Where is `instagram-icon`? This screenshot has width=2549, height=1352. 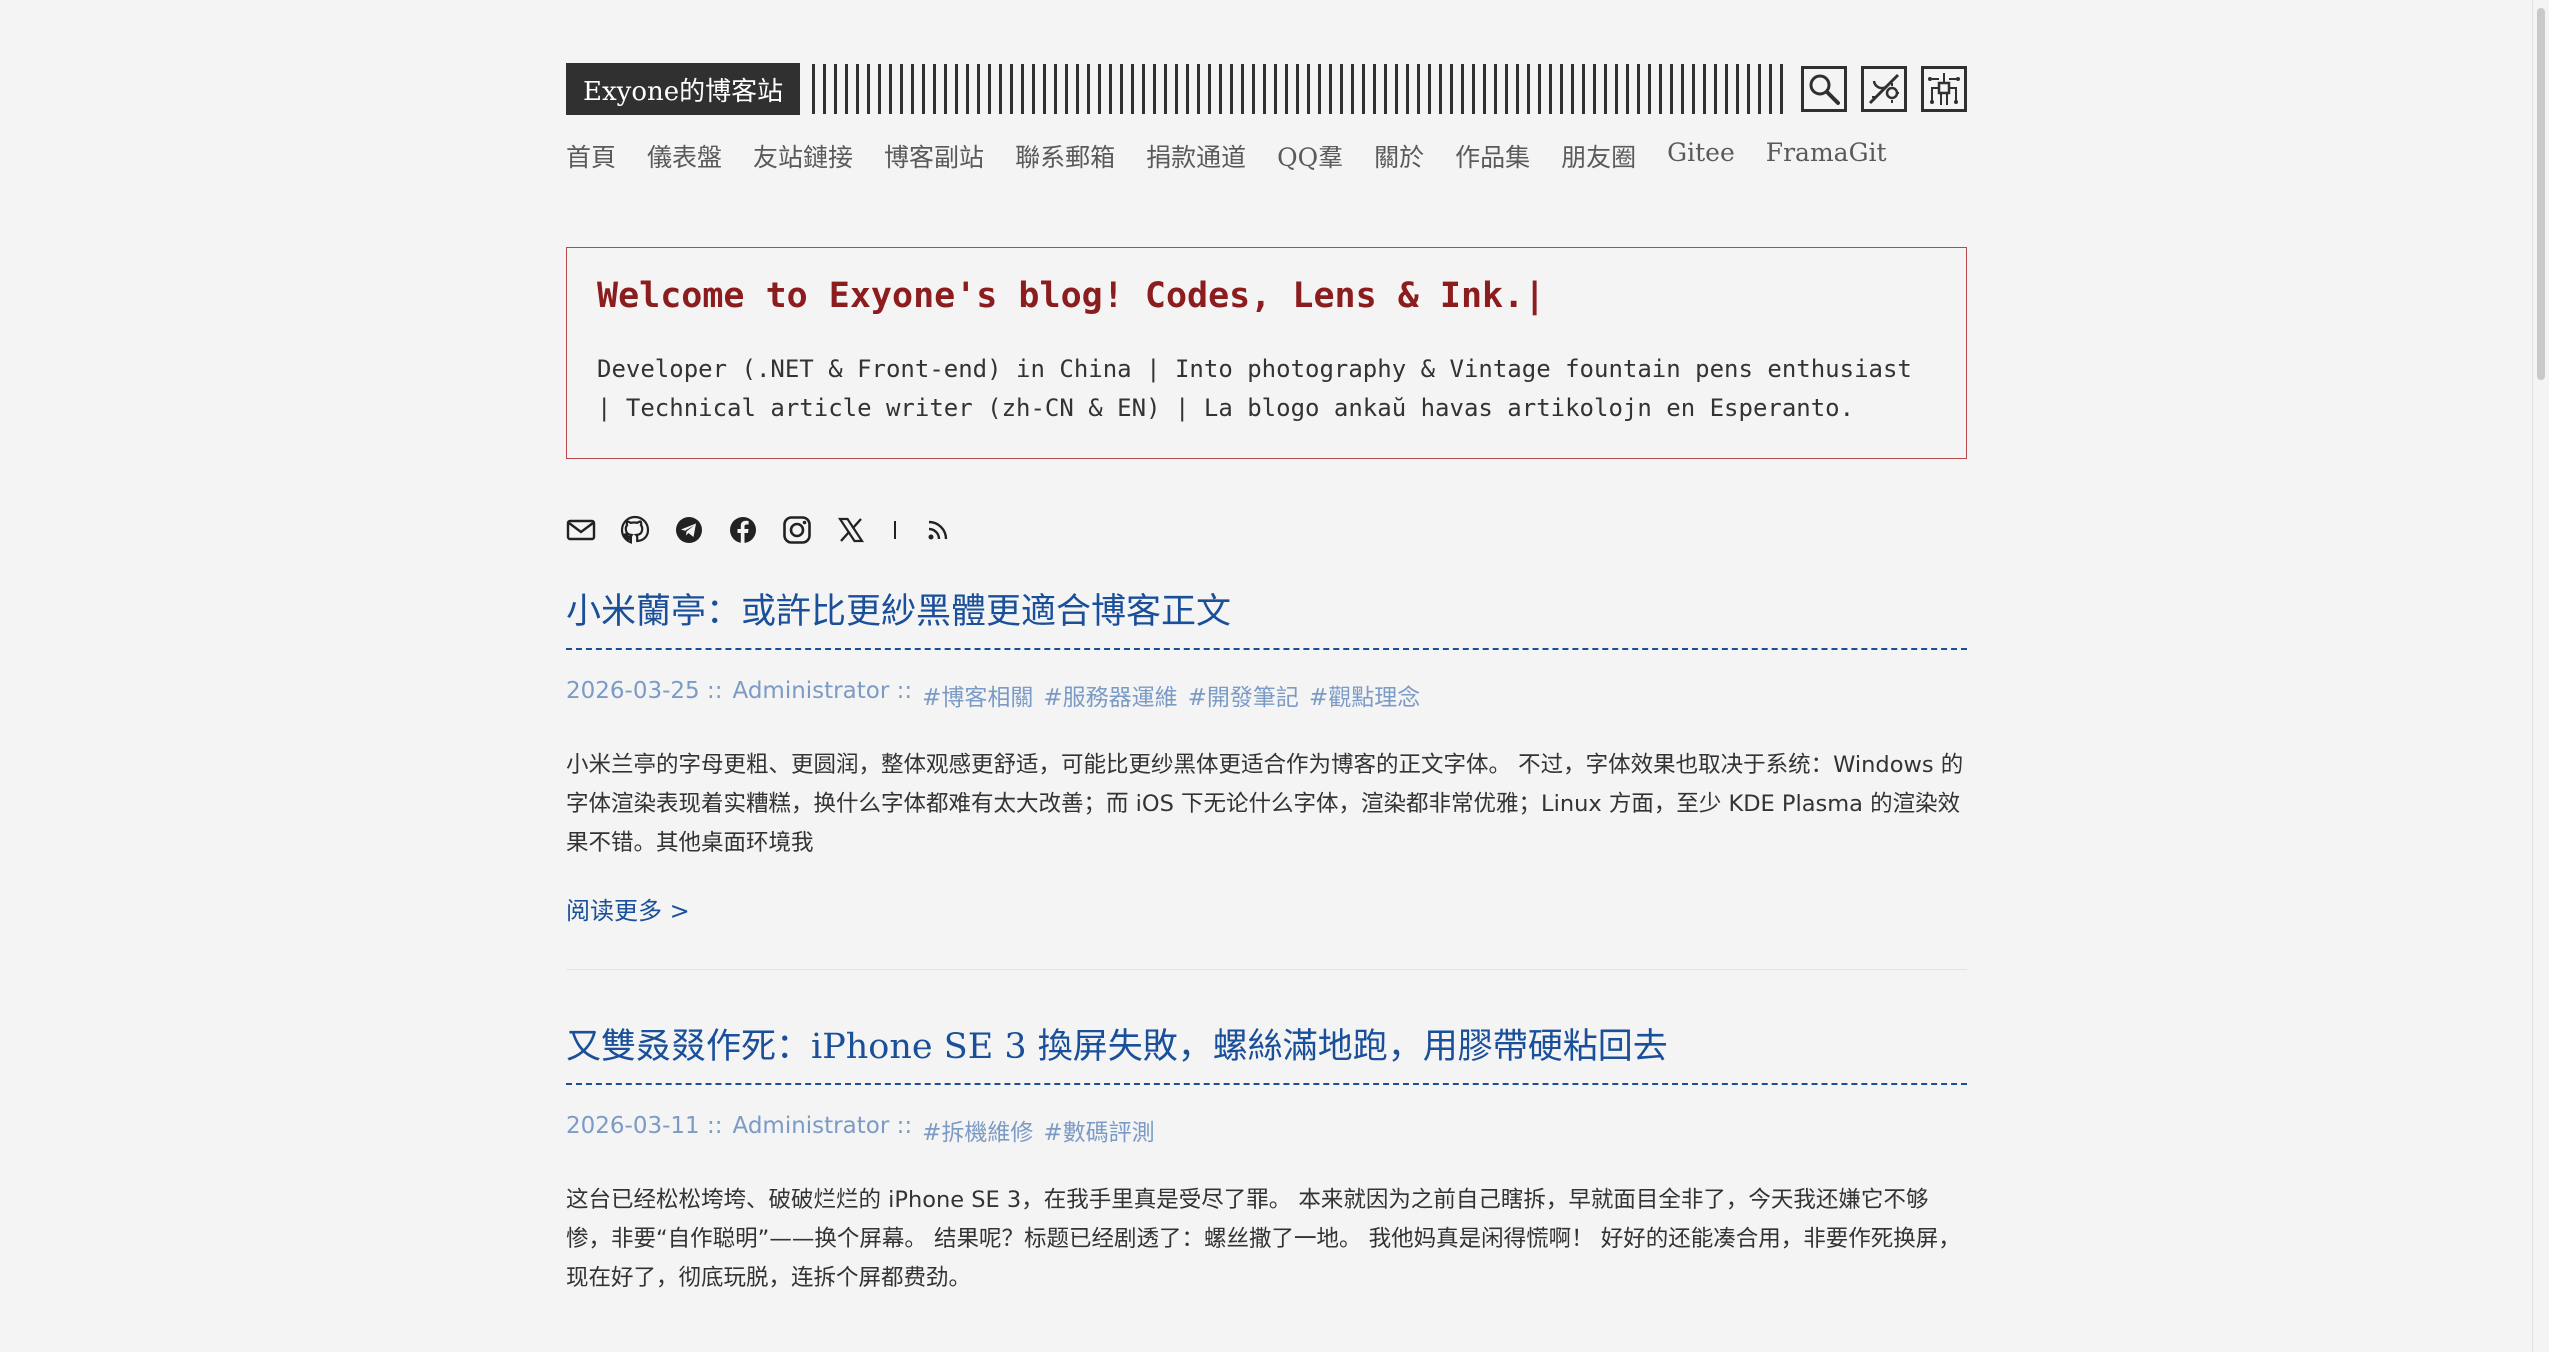
instagram-icon is located at coordinates (797, 530).